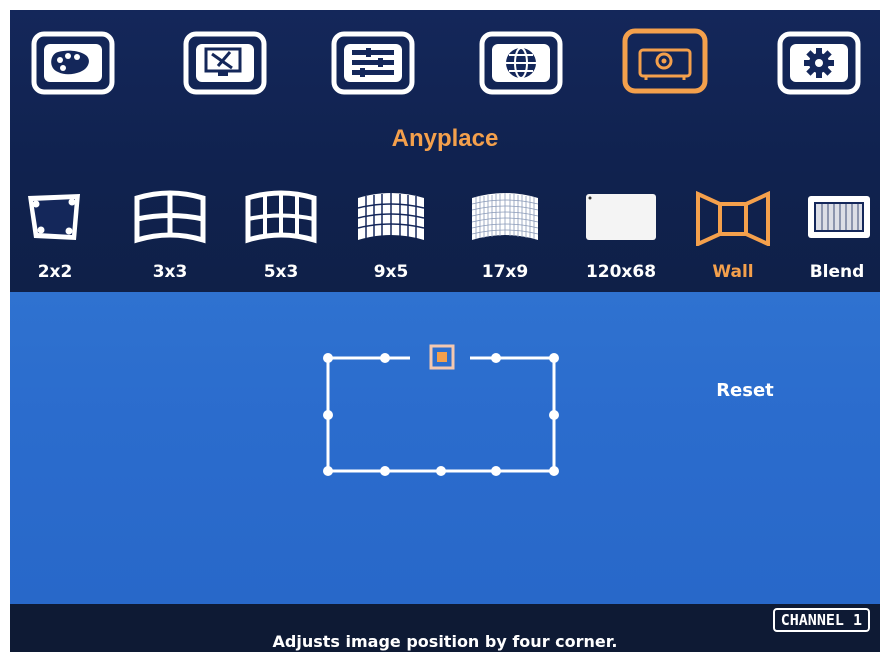 The height and width of the screenshot is (652, 882). I want to click on mode-label: 120x68, so click(621, 272).